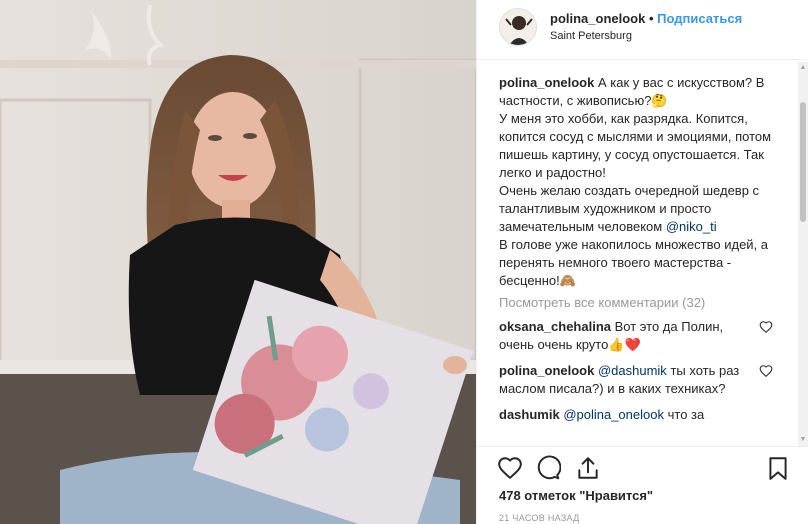 The width and height of the screenshot is (808, 524). Describe the element at coordinates (546, 370) in the screenshot. I see `comment-username: polina_onelook` at that location.